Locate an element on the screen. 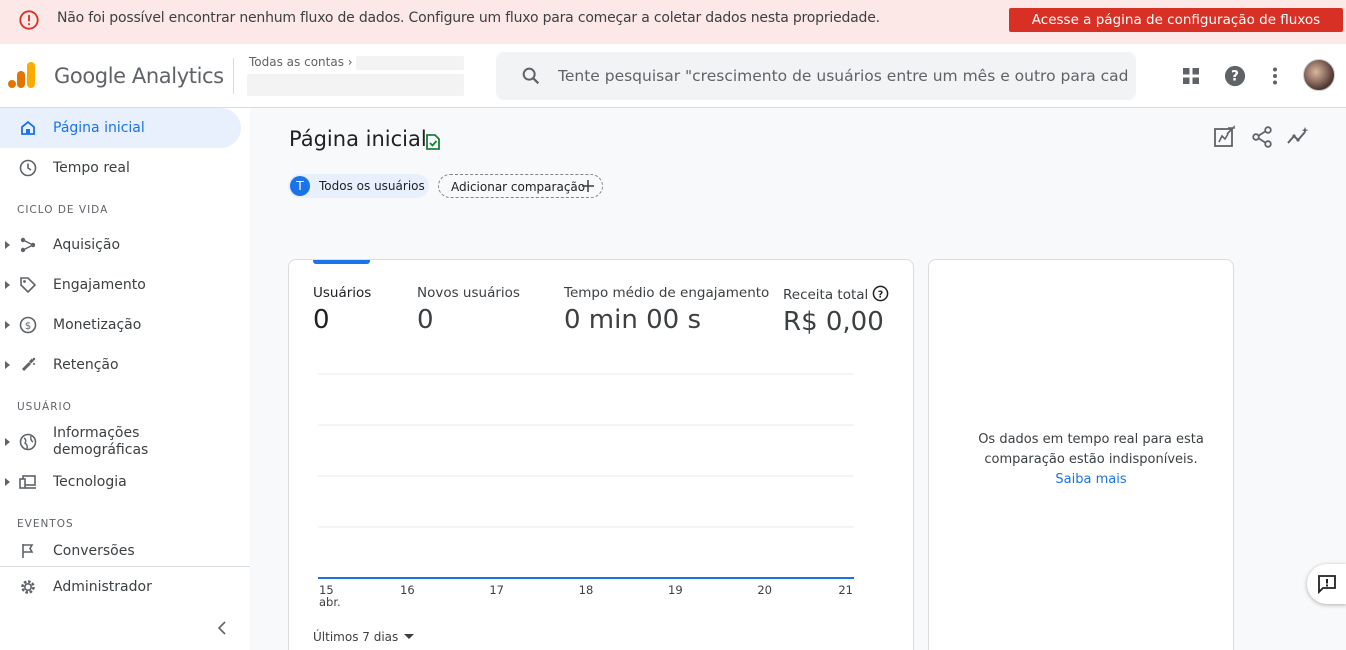 Image resolution: width=1346 pixels, height=650 pixels. sidebar-item-label: Engajamento is located at coordinates (99, 285).